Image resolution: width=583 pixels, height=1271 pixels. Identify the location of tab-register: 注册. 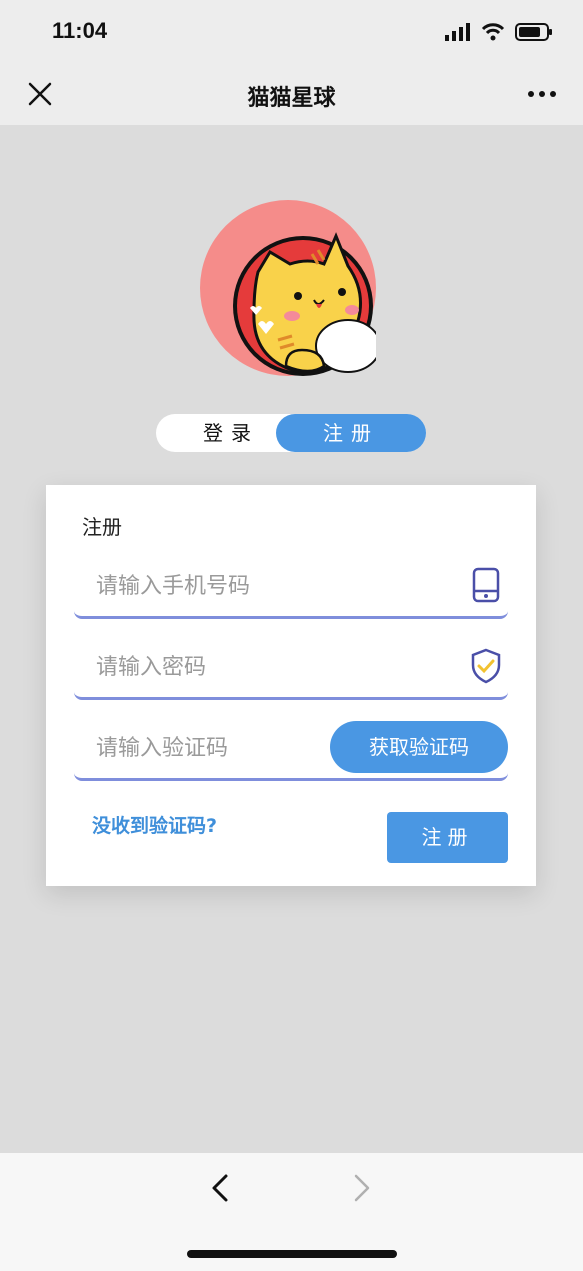
(351, 433).